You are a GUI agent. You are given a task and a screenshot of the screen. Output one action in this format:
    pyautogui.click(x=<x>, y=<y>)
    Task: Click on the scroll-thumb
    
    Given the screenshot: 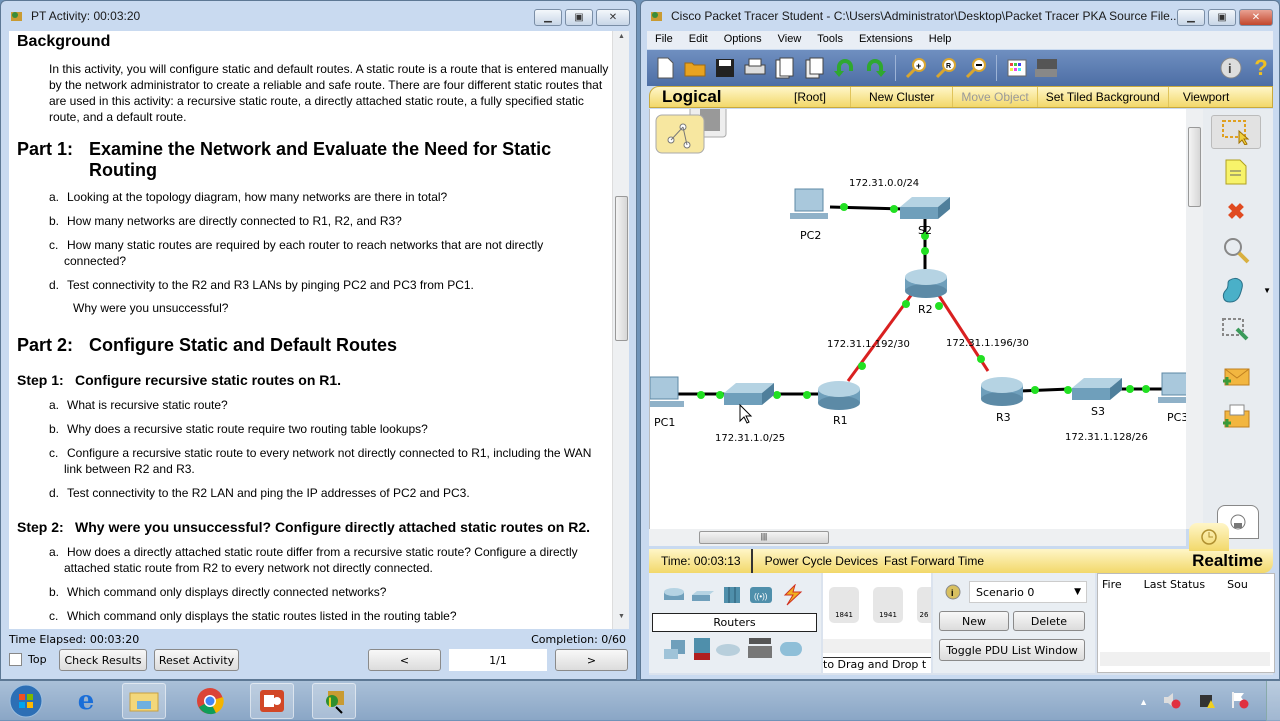 What is the action you would take?
    pyautogui.click(x=621, y=268)
    